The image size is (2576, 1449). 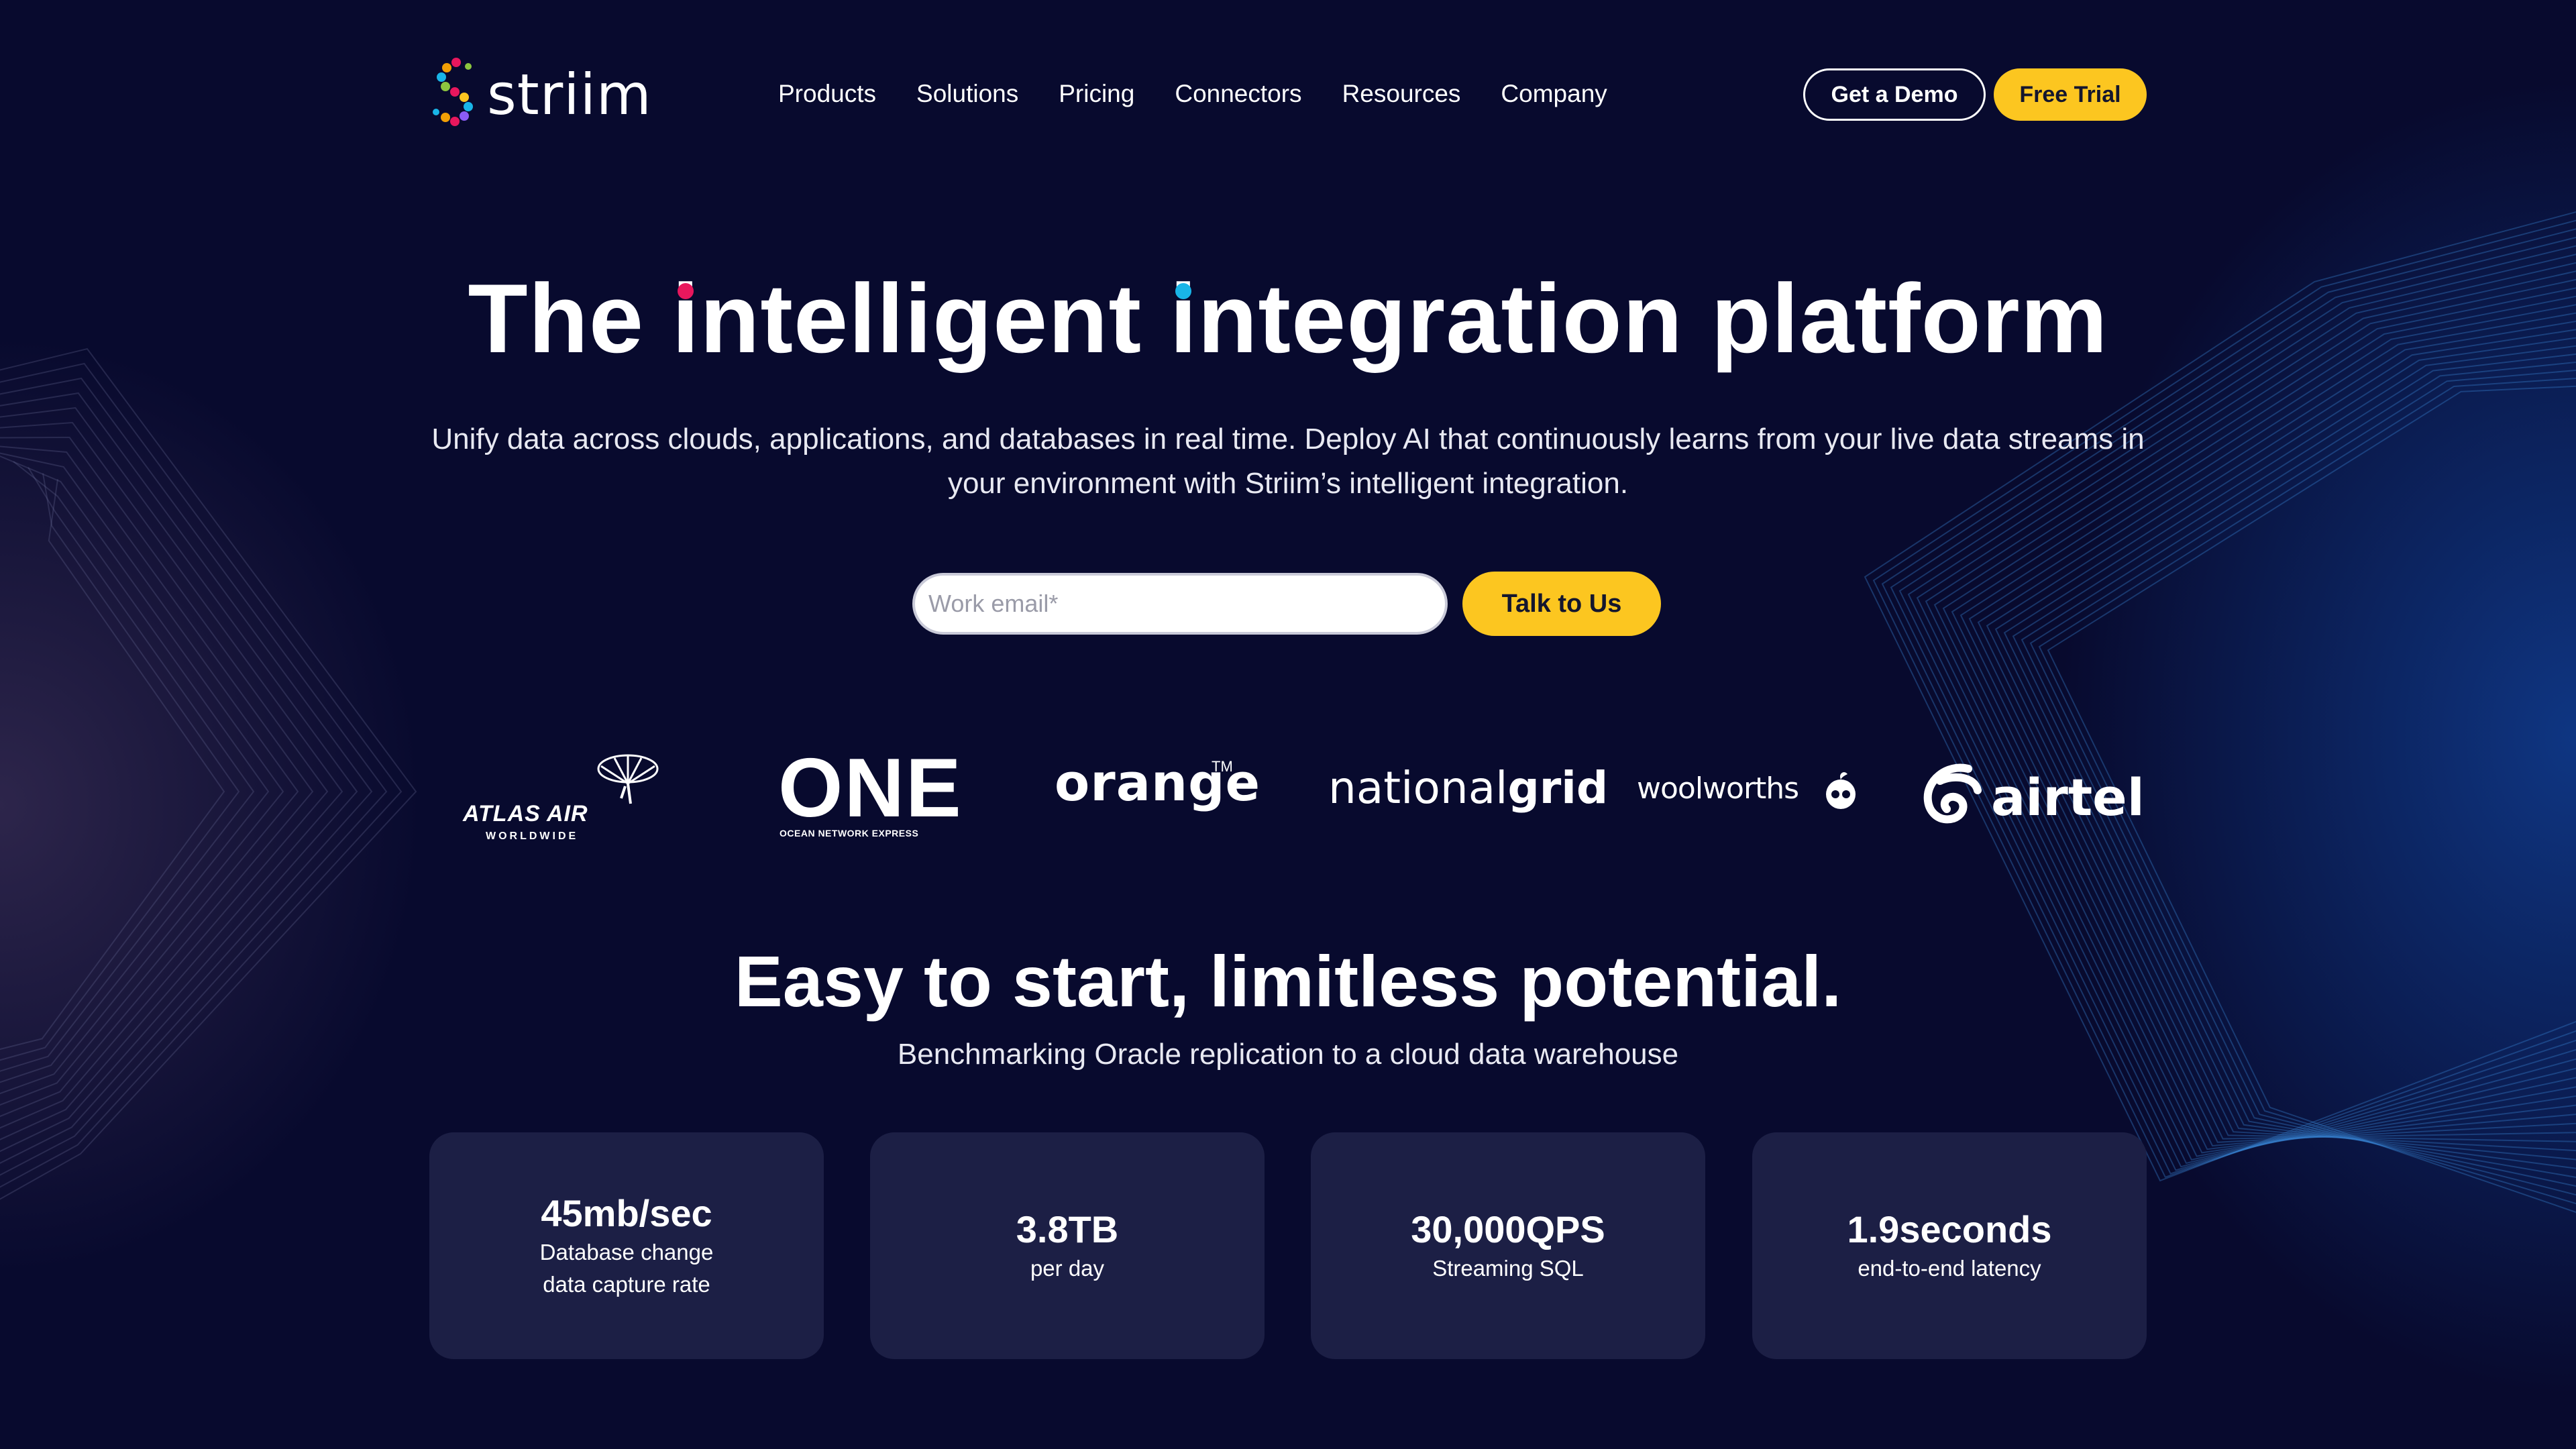 I want to click on stat-card: 3.8TB per day, so click(x=1067, y=1245).